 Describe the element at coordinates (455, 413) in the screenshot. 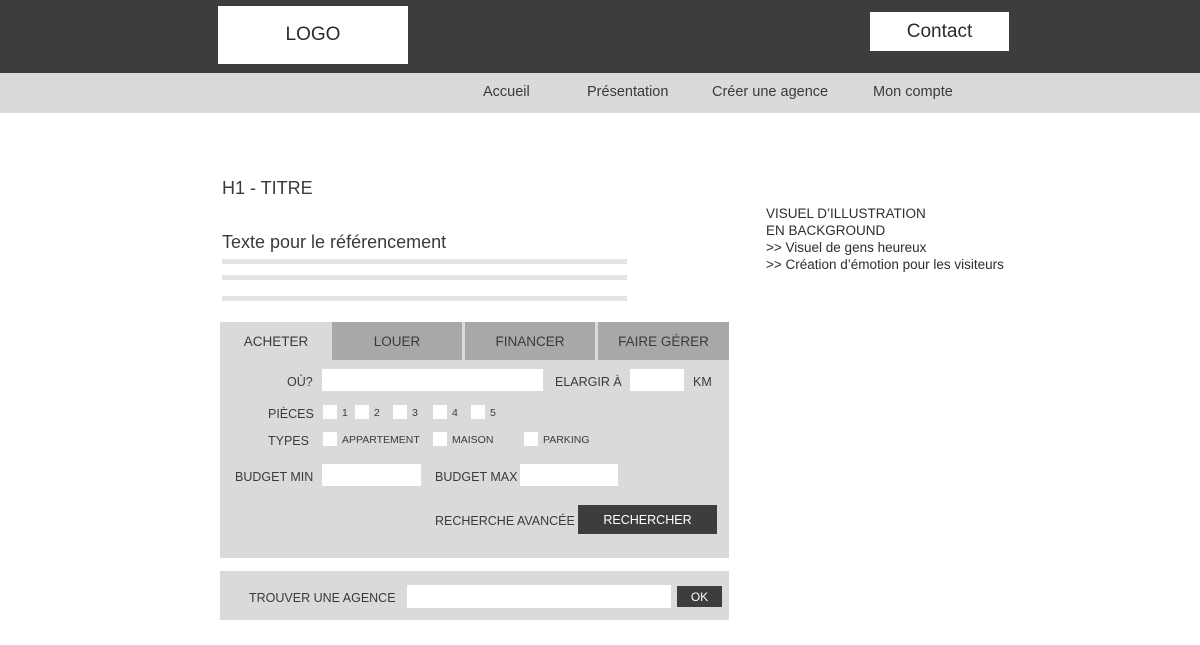

I see `rooms-option-label: 4` at that location.